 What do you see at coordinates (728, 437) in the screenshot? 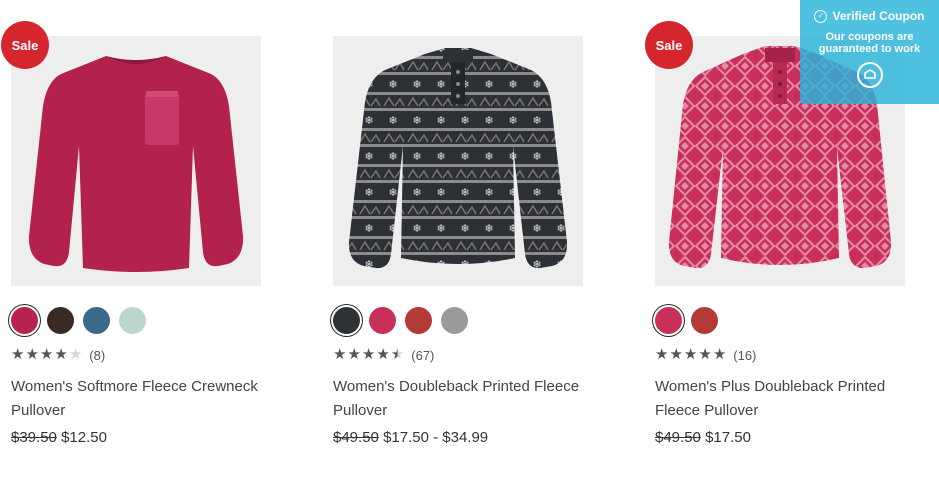
I see `sale-price: $17.50` at bounding box center [728, 437].